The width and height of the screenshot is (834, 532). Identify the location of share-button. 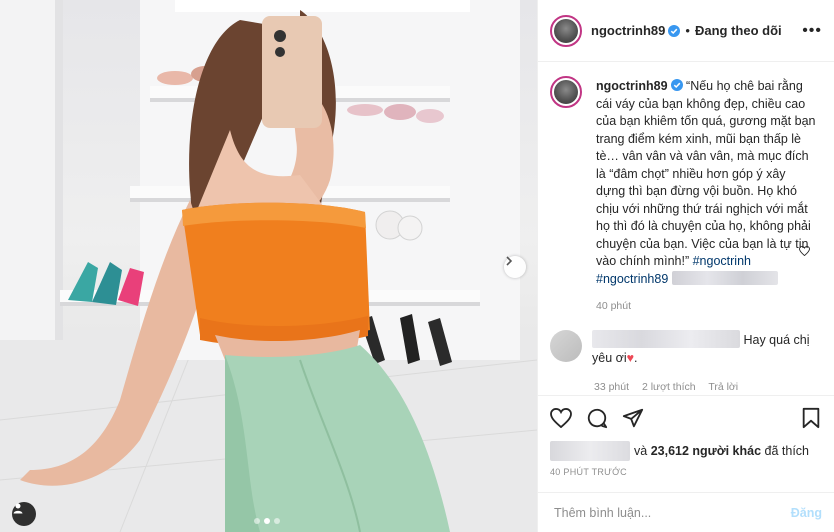
(633, 418).